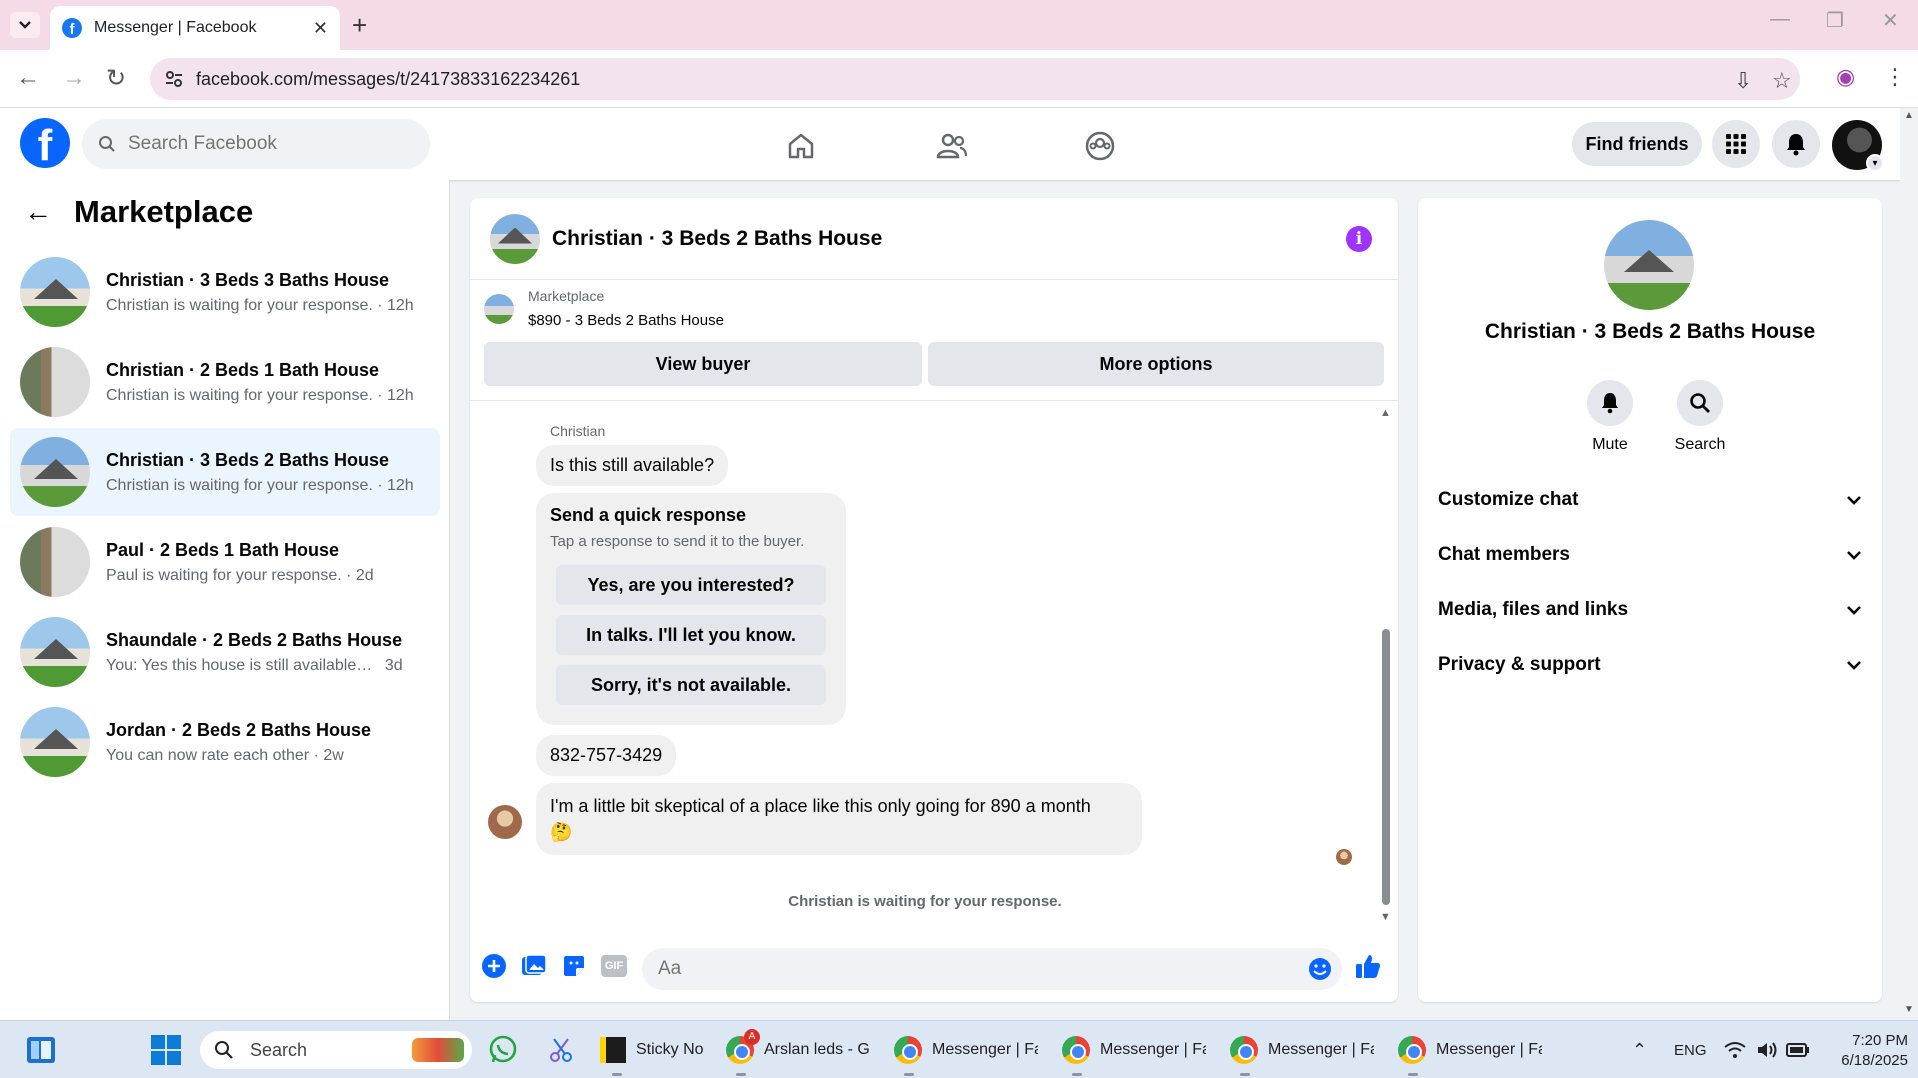 The width and height of the screenshot is (1918, 1078). What do you see at coordinates (691, 635) in the screenshot?
I see `quick-response-option: In talks. I'll let you know.` at bounding box center [691, 635].